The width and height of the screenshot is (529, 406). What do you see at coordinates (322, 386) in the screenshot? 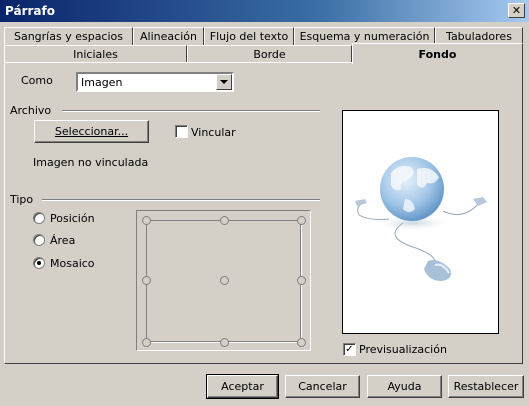
I see `cancel-button: Cancelar` at bounding box center [322, 386].